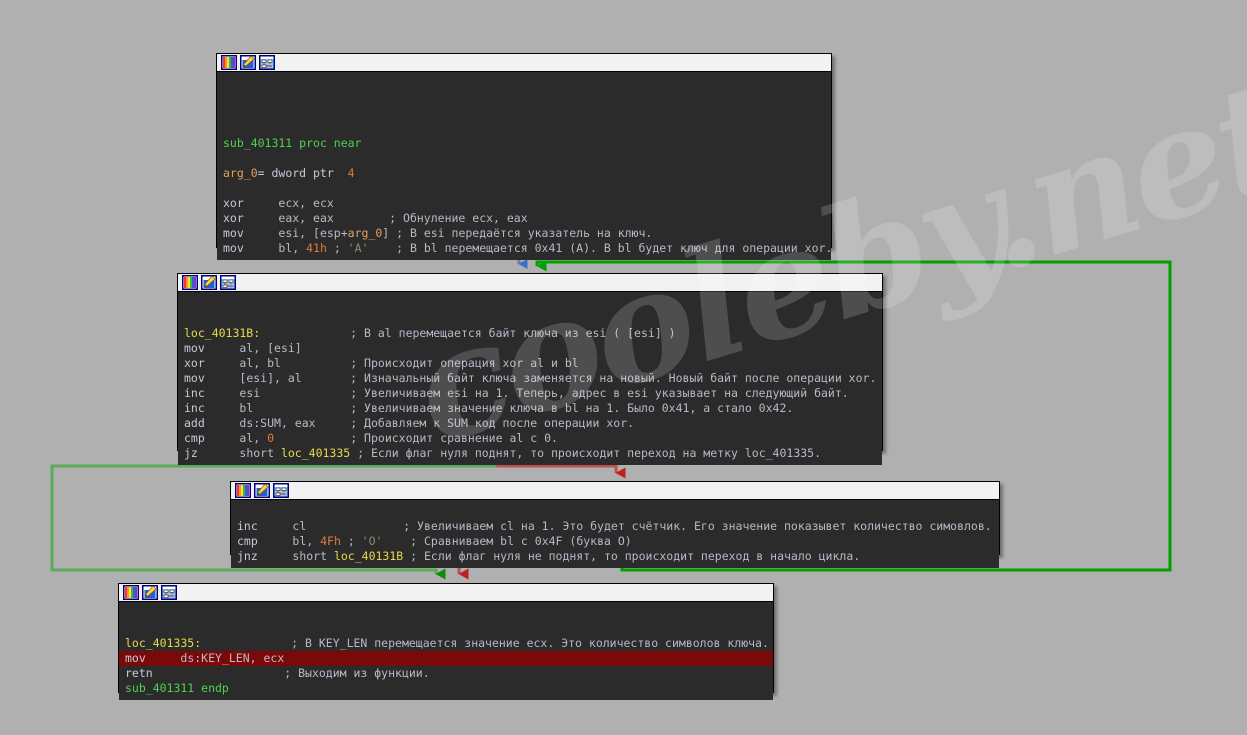 The width and height of the screenshot is (1247, 735). What do you see at coordinates (306, 203) in the screenshot?
I see `code-token: ecx, ecx` at bounding box center [306, 203].